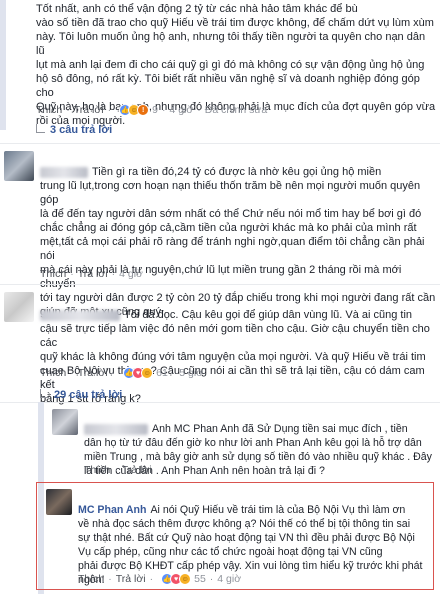  What do you see at coordinates (162, 373) in the screenshot?
I see `reaction-count: 61` at bounding box center [162, 373].